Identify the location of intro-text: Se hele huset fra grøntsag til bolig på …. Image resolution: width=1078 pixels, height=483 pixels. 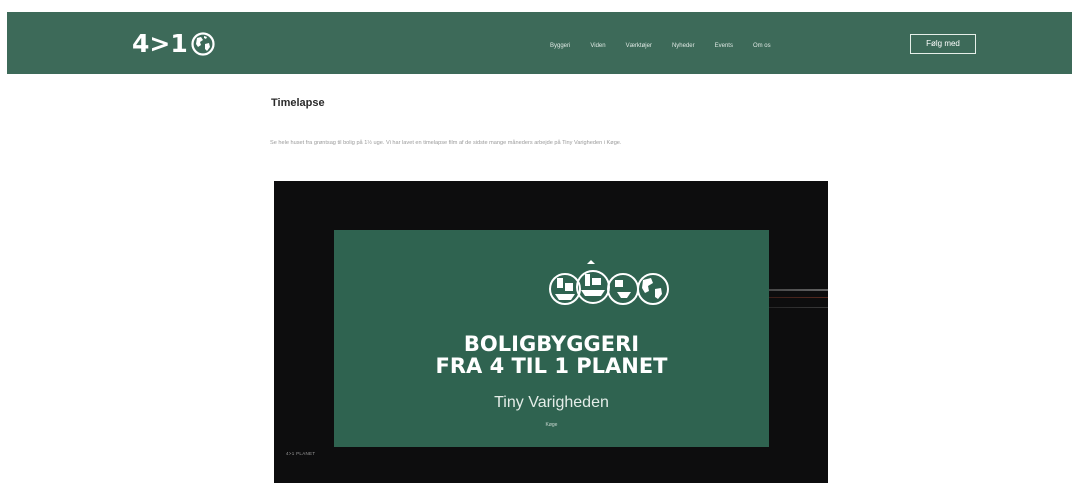
(446, 143).